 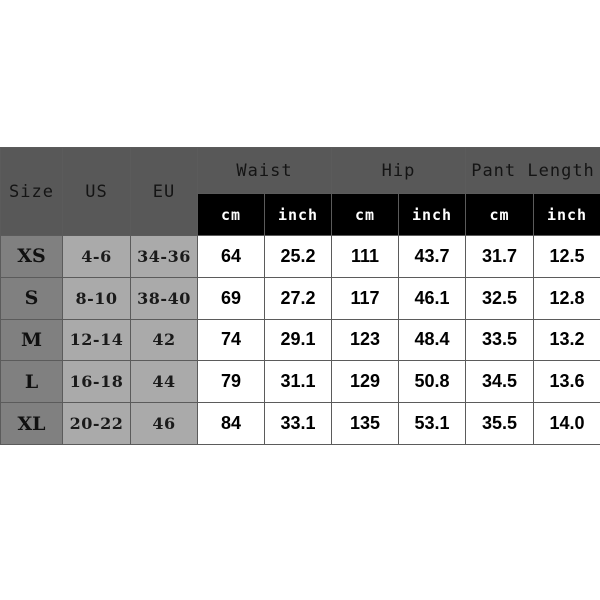 I want to click on cell-size: M, so click(x=31, y=340).